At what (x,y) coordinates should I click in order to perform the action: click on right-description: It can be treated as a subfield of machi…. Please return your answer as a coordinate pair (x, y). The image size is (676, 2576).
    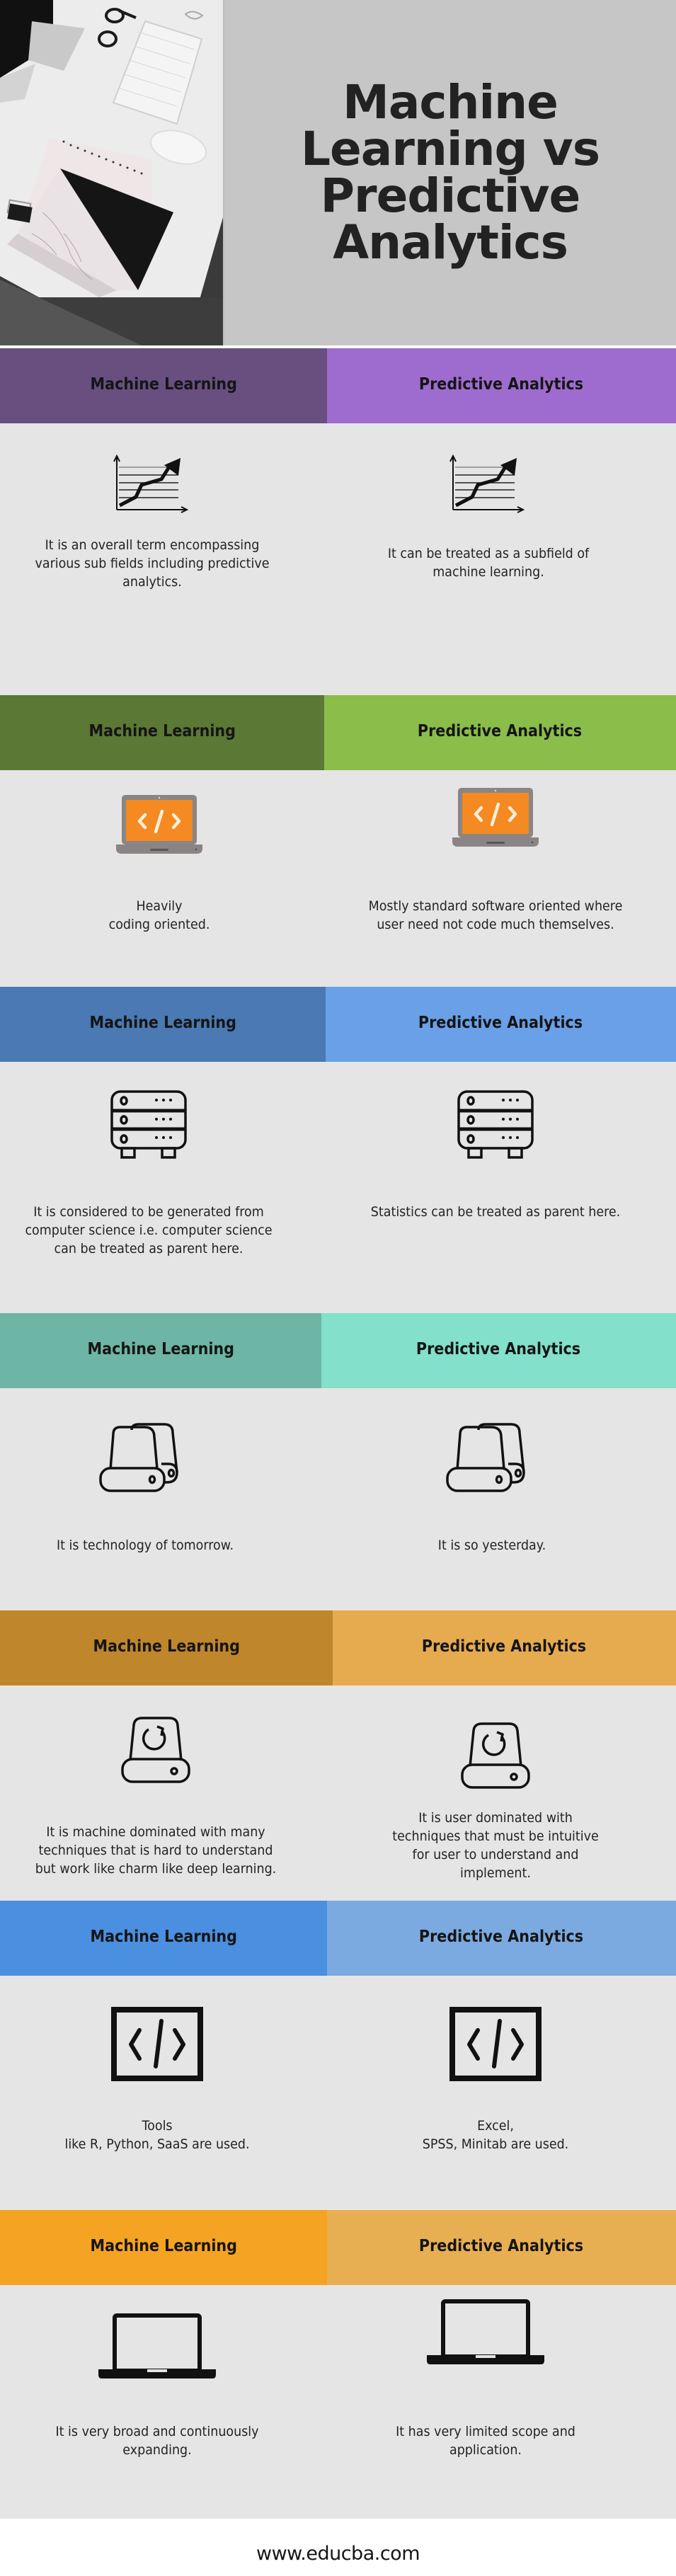
    Looking at the image, I should click on (488, 563).